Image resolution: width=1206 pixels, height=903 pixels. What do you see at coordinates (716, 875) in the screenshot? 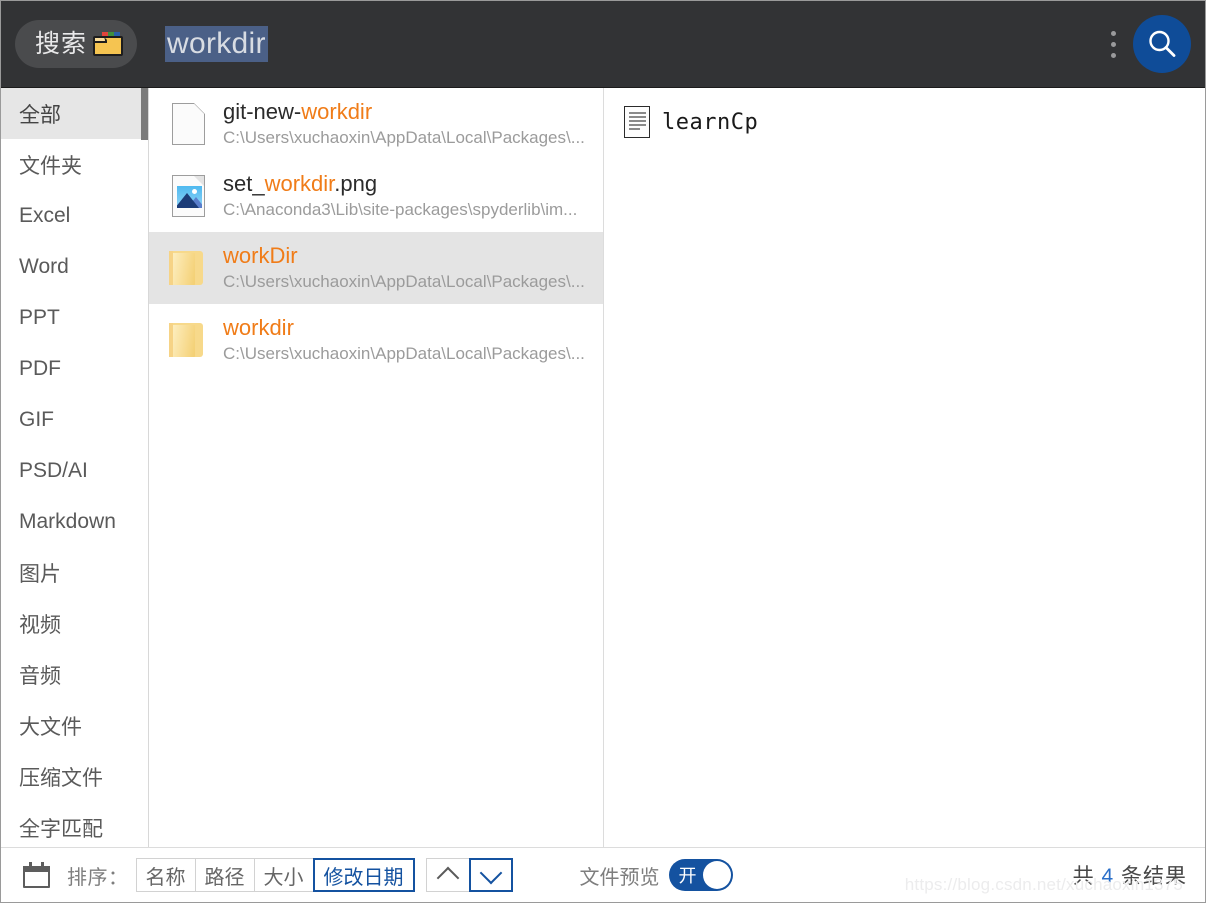
I see `toggle-knob` at bounding box center [716, 875].